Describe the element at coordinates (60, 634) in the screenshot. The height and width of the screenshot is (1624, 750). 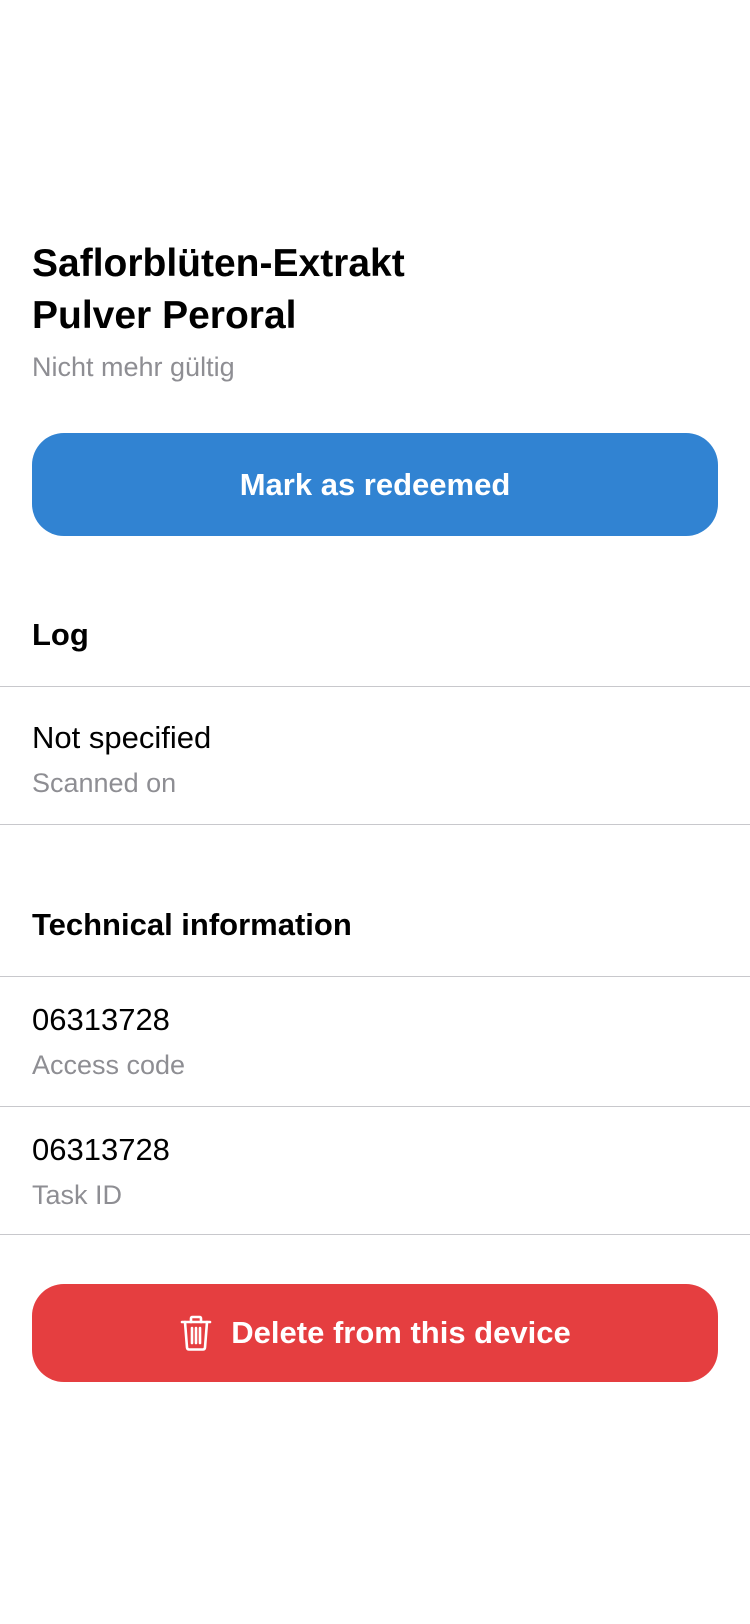
I see `log-section-heading: Log` at that location.